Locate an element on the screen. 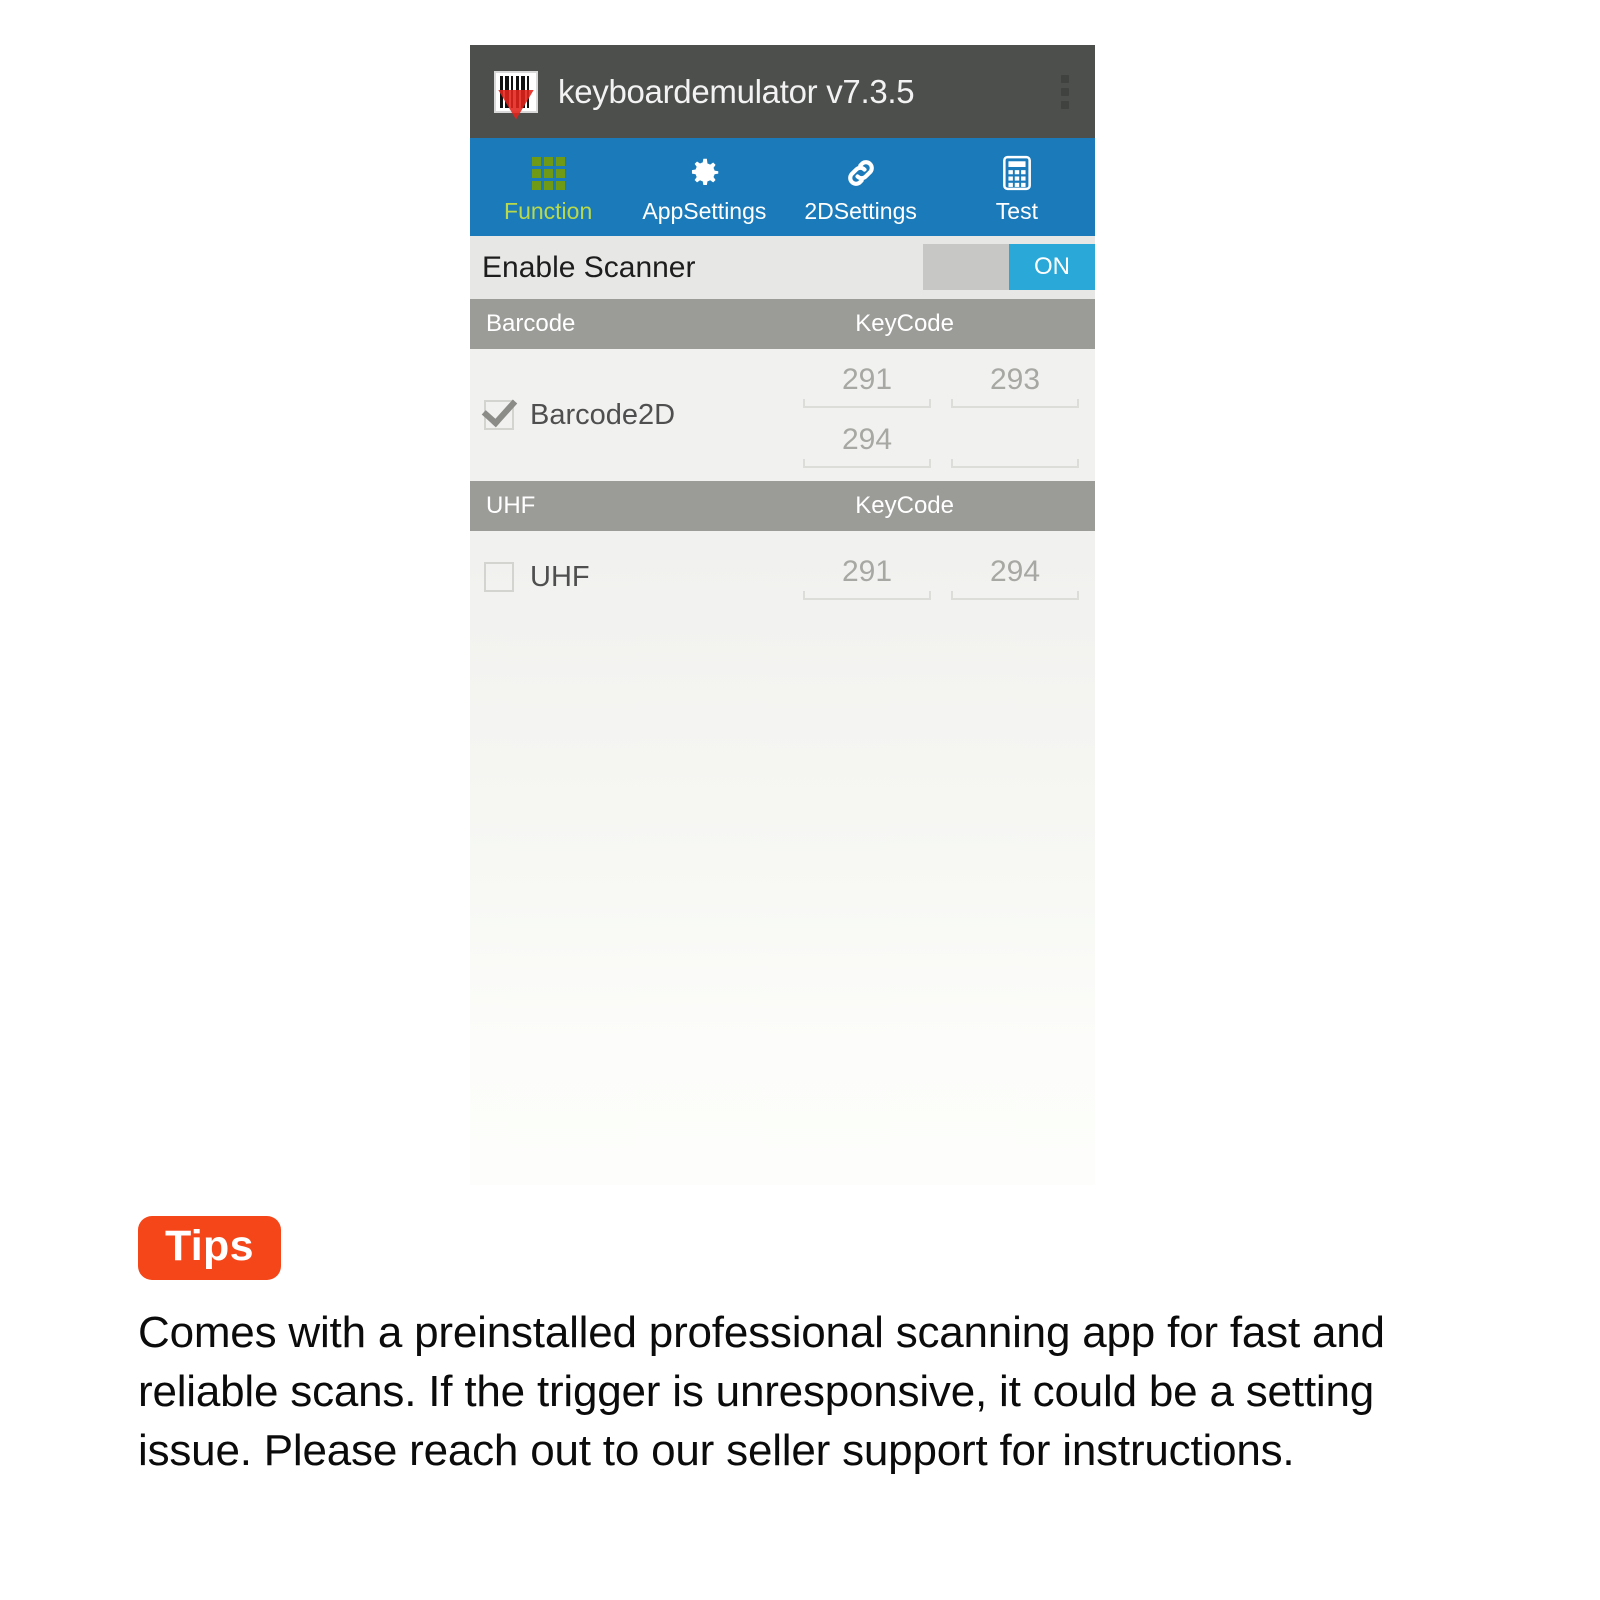 This screenshot has width=1600, height=1600. tab-2dsettings-label: 2DSettings is located at coordinates (860, 211).